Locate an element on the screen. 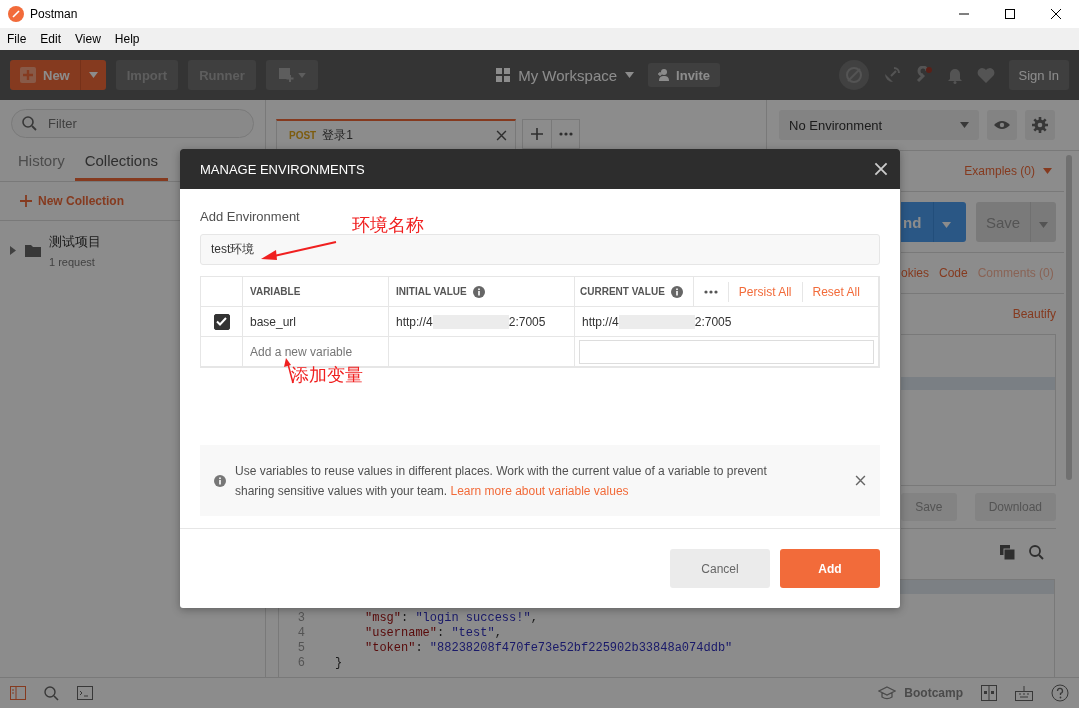  request-count: 1 request is located at coordinates (72, 262).